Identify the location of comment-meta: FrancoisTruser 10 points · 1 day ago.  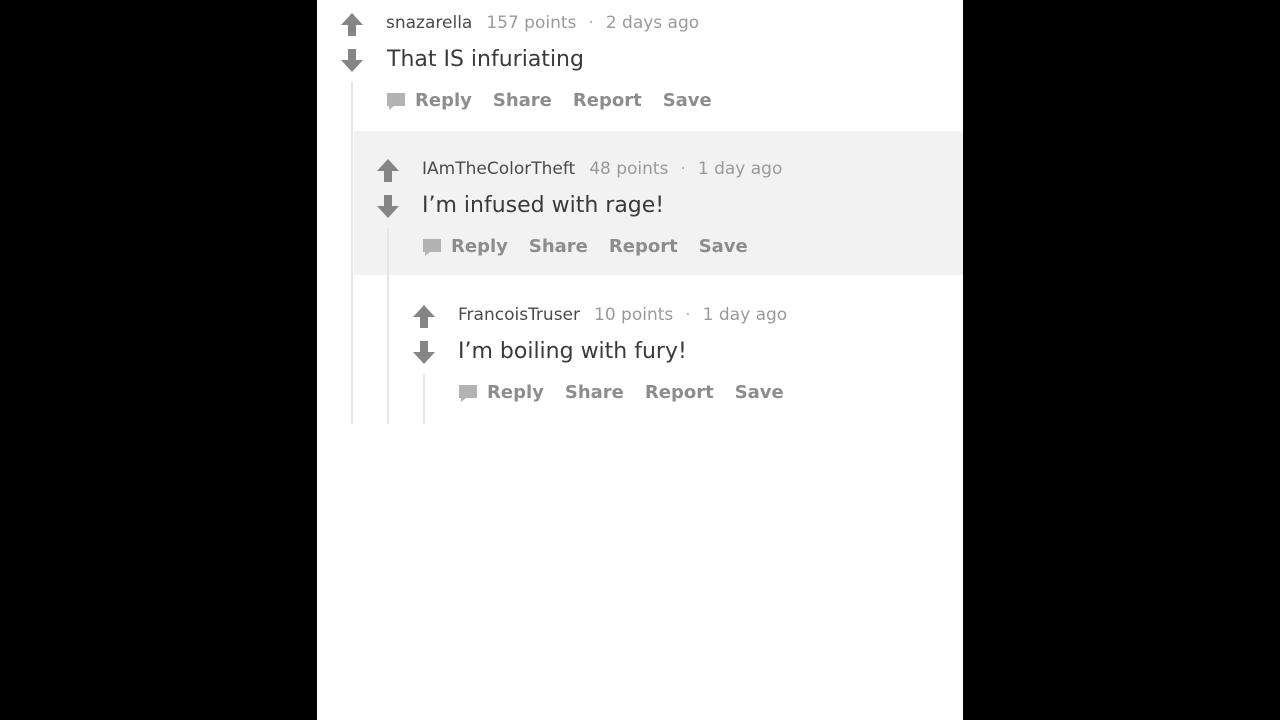
(622, 315).